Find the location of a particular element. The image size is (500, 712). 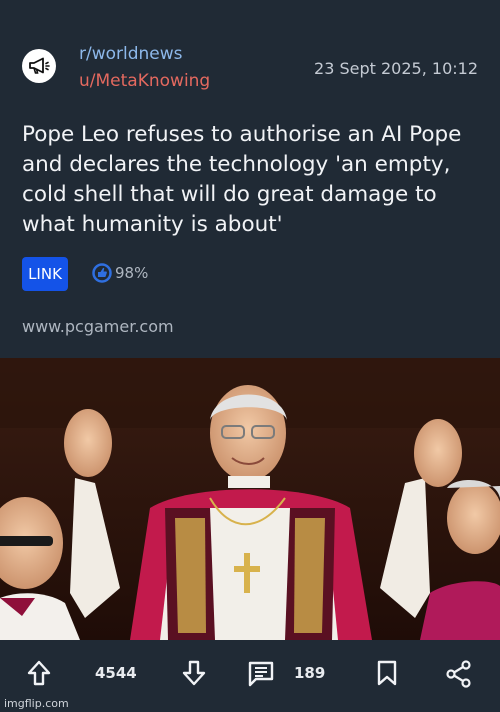

subreddit-link: r/worldnews is located at coordinates (131, 54).